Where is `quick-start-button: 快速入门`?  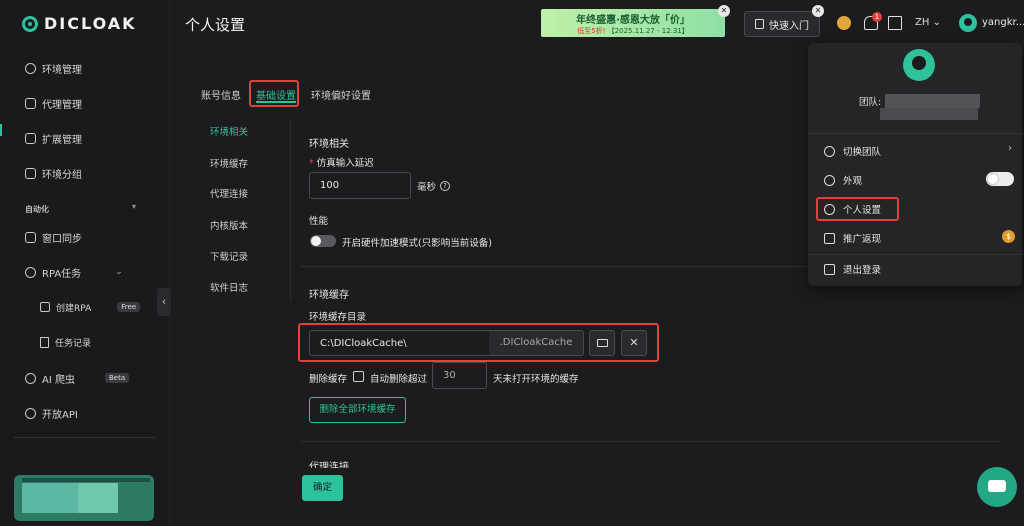 quick-start-button: 快速入门 is located at coordinates (782, 24).